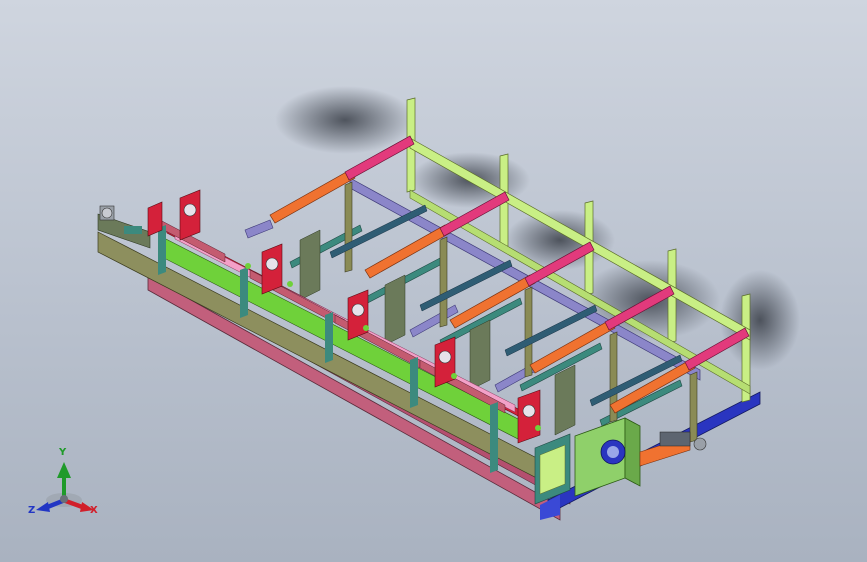 The width and height of the screenshot is (867, 562). What do you see at coordinates (66, 486) in the screenshot?
I see `view-orientation-triad: Y X Z` at bounding box center [66, 486].